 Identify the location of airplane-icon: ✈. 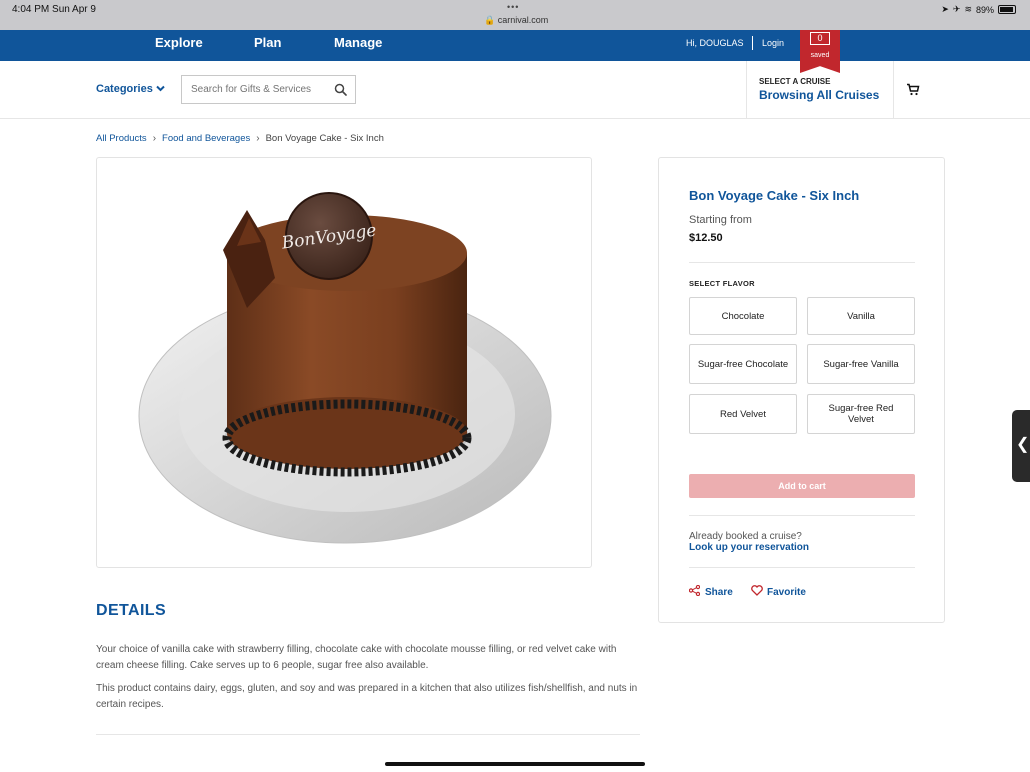
(956, 9).